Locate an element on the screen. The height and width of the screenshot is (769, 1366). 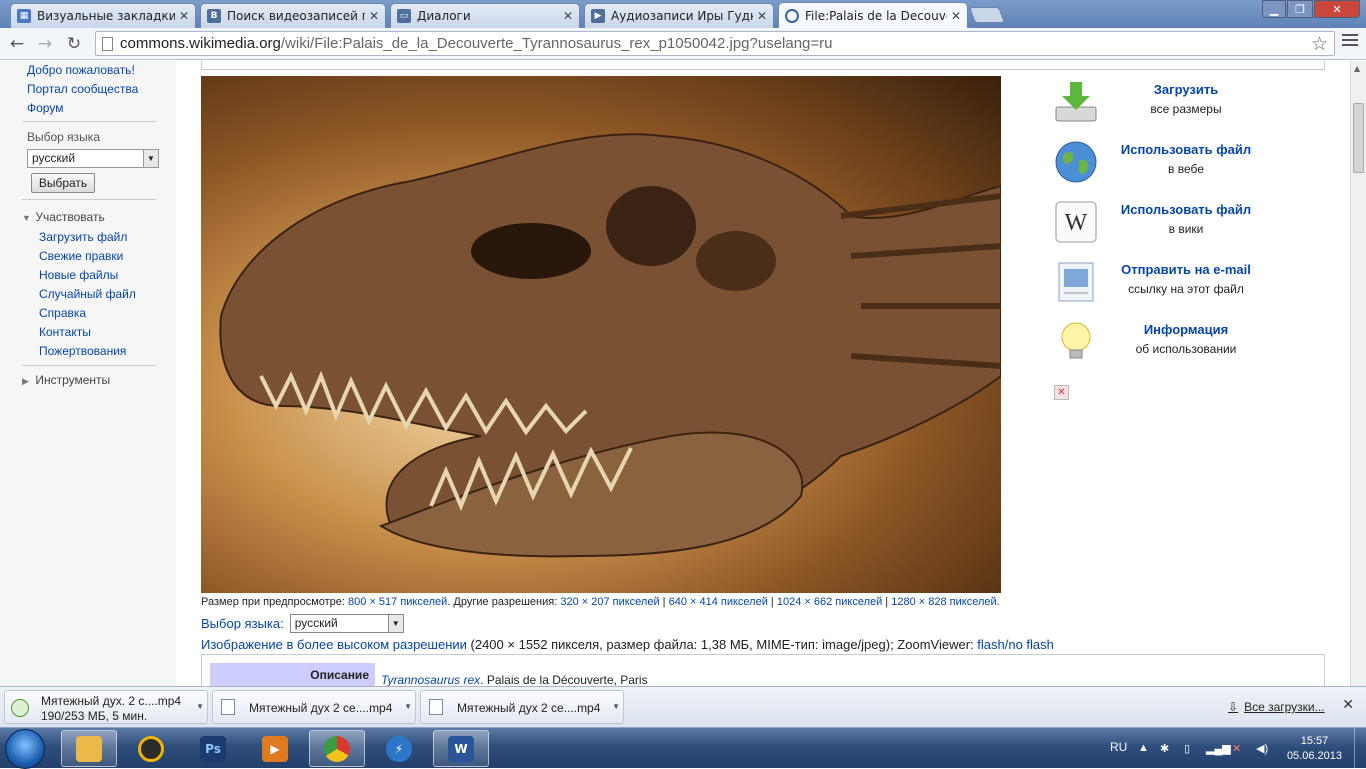
action-use-web: Использовать файл в вебе is located at coordinates (1181, 164).